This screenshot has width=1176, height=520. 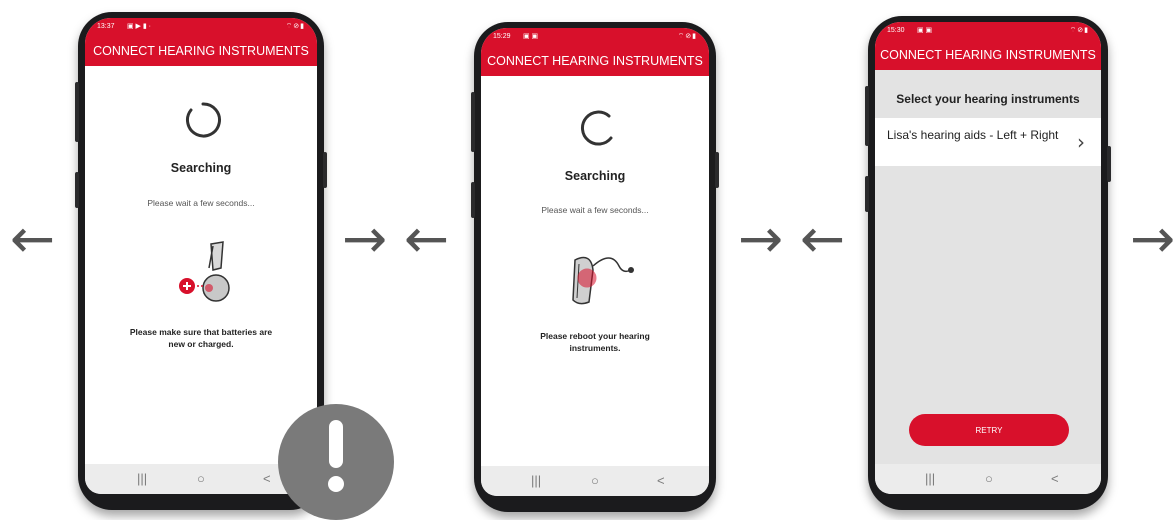 What do you see at coordinates (1081, 142) in the screenshot?
I see `chevron-right-icon: ›` at bounding box center [1081, 142].